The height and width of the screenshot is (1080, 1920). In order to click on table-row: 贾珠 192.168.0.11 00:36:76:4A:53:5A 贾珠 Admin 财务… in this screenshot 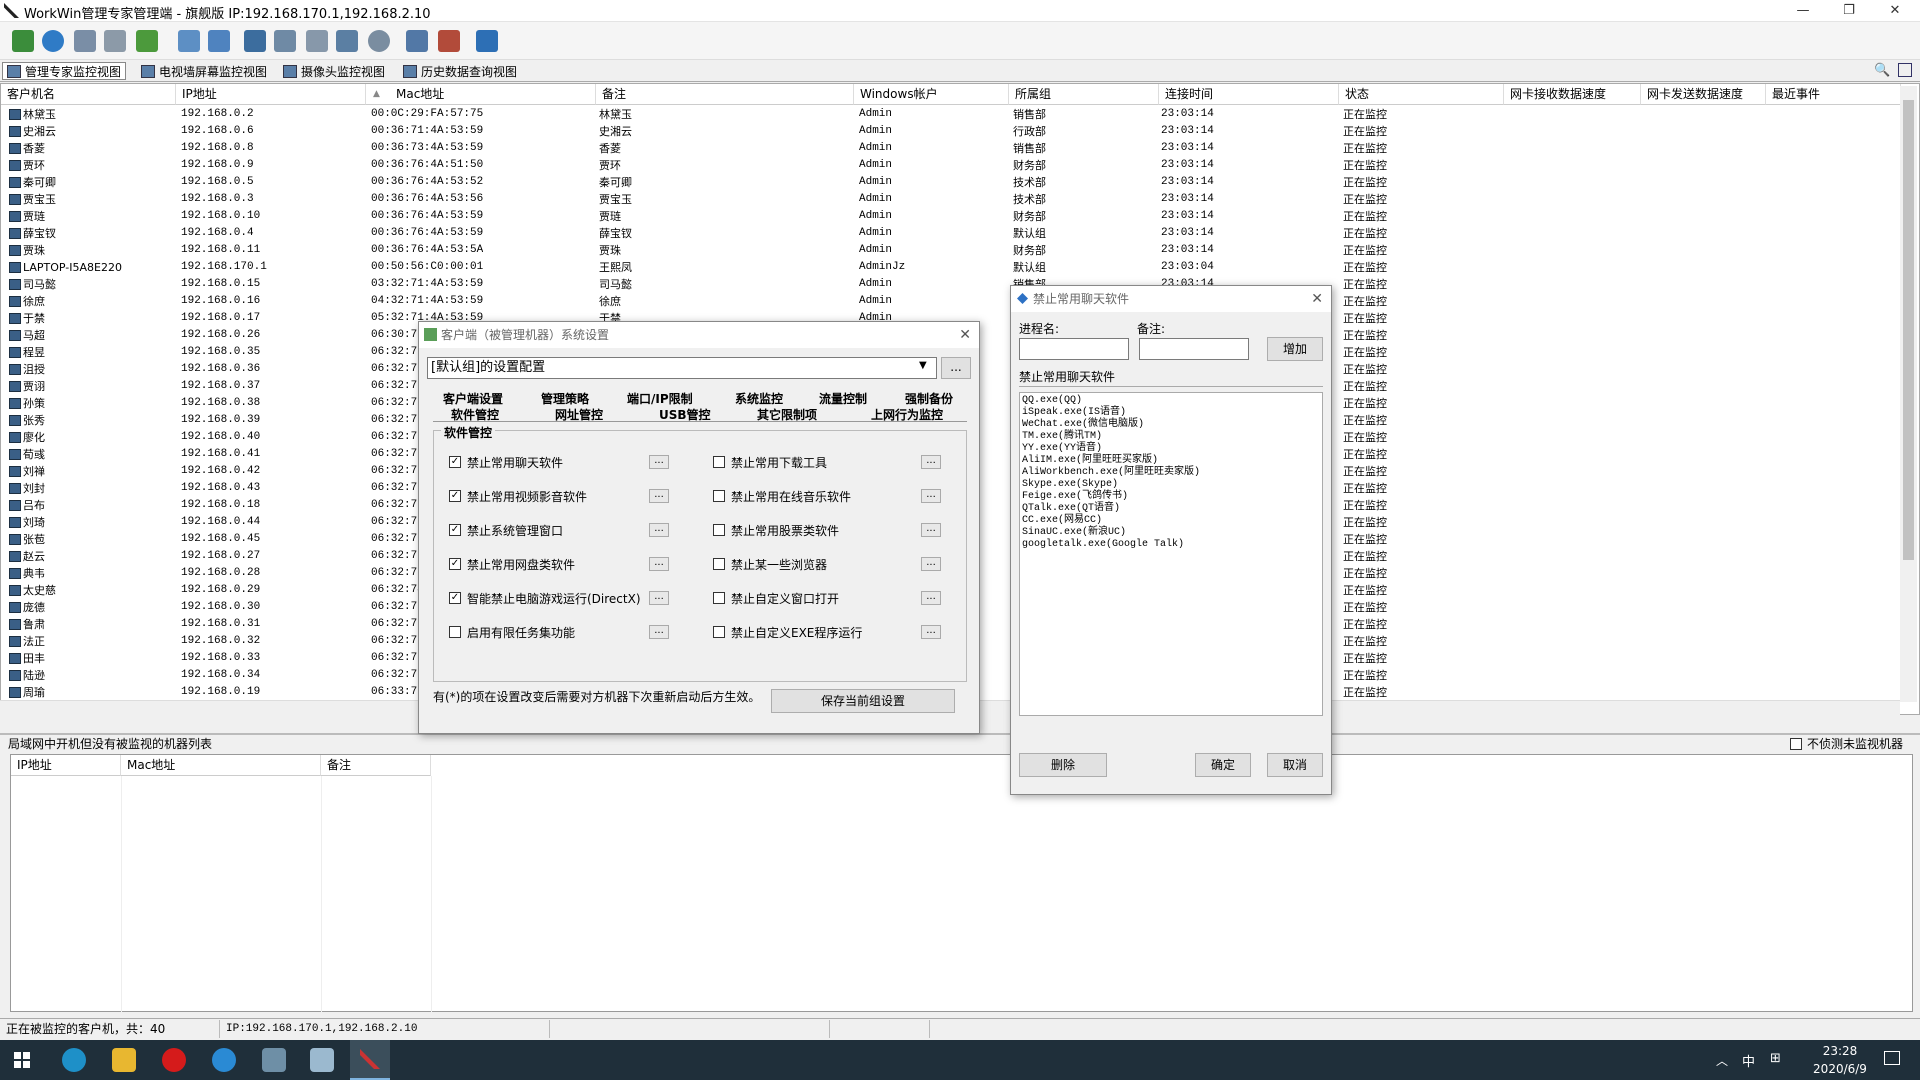, I will do `click(951, 250)`.